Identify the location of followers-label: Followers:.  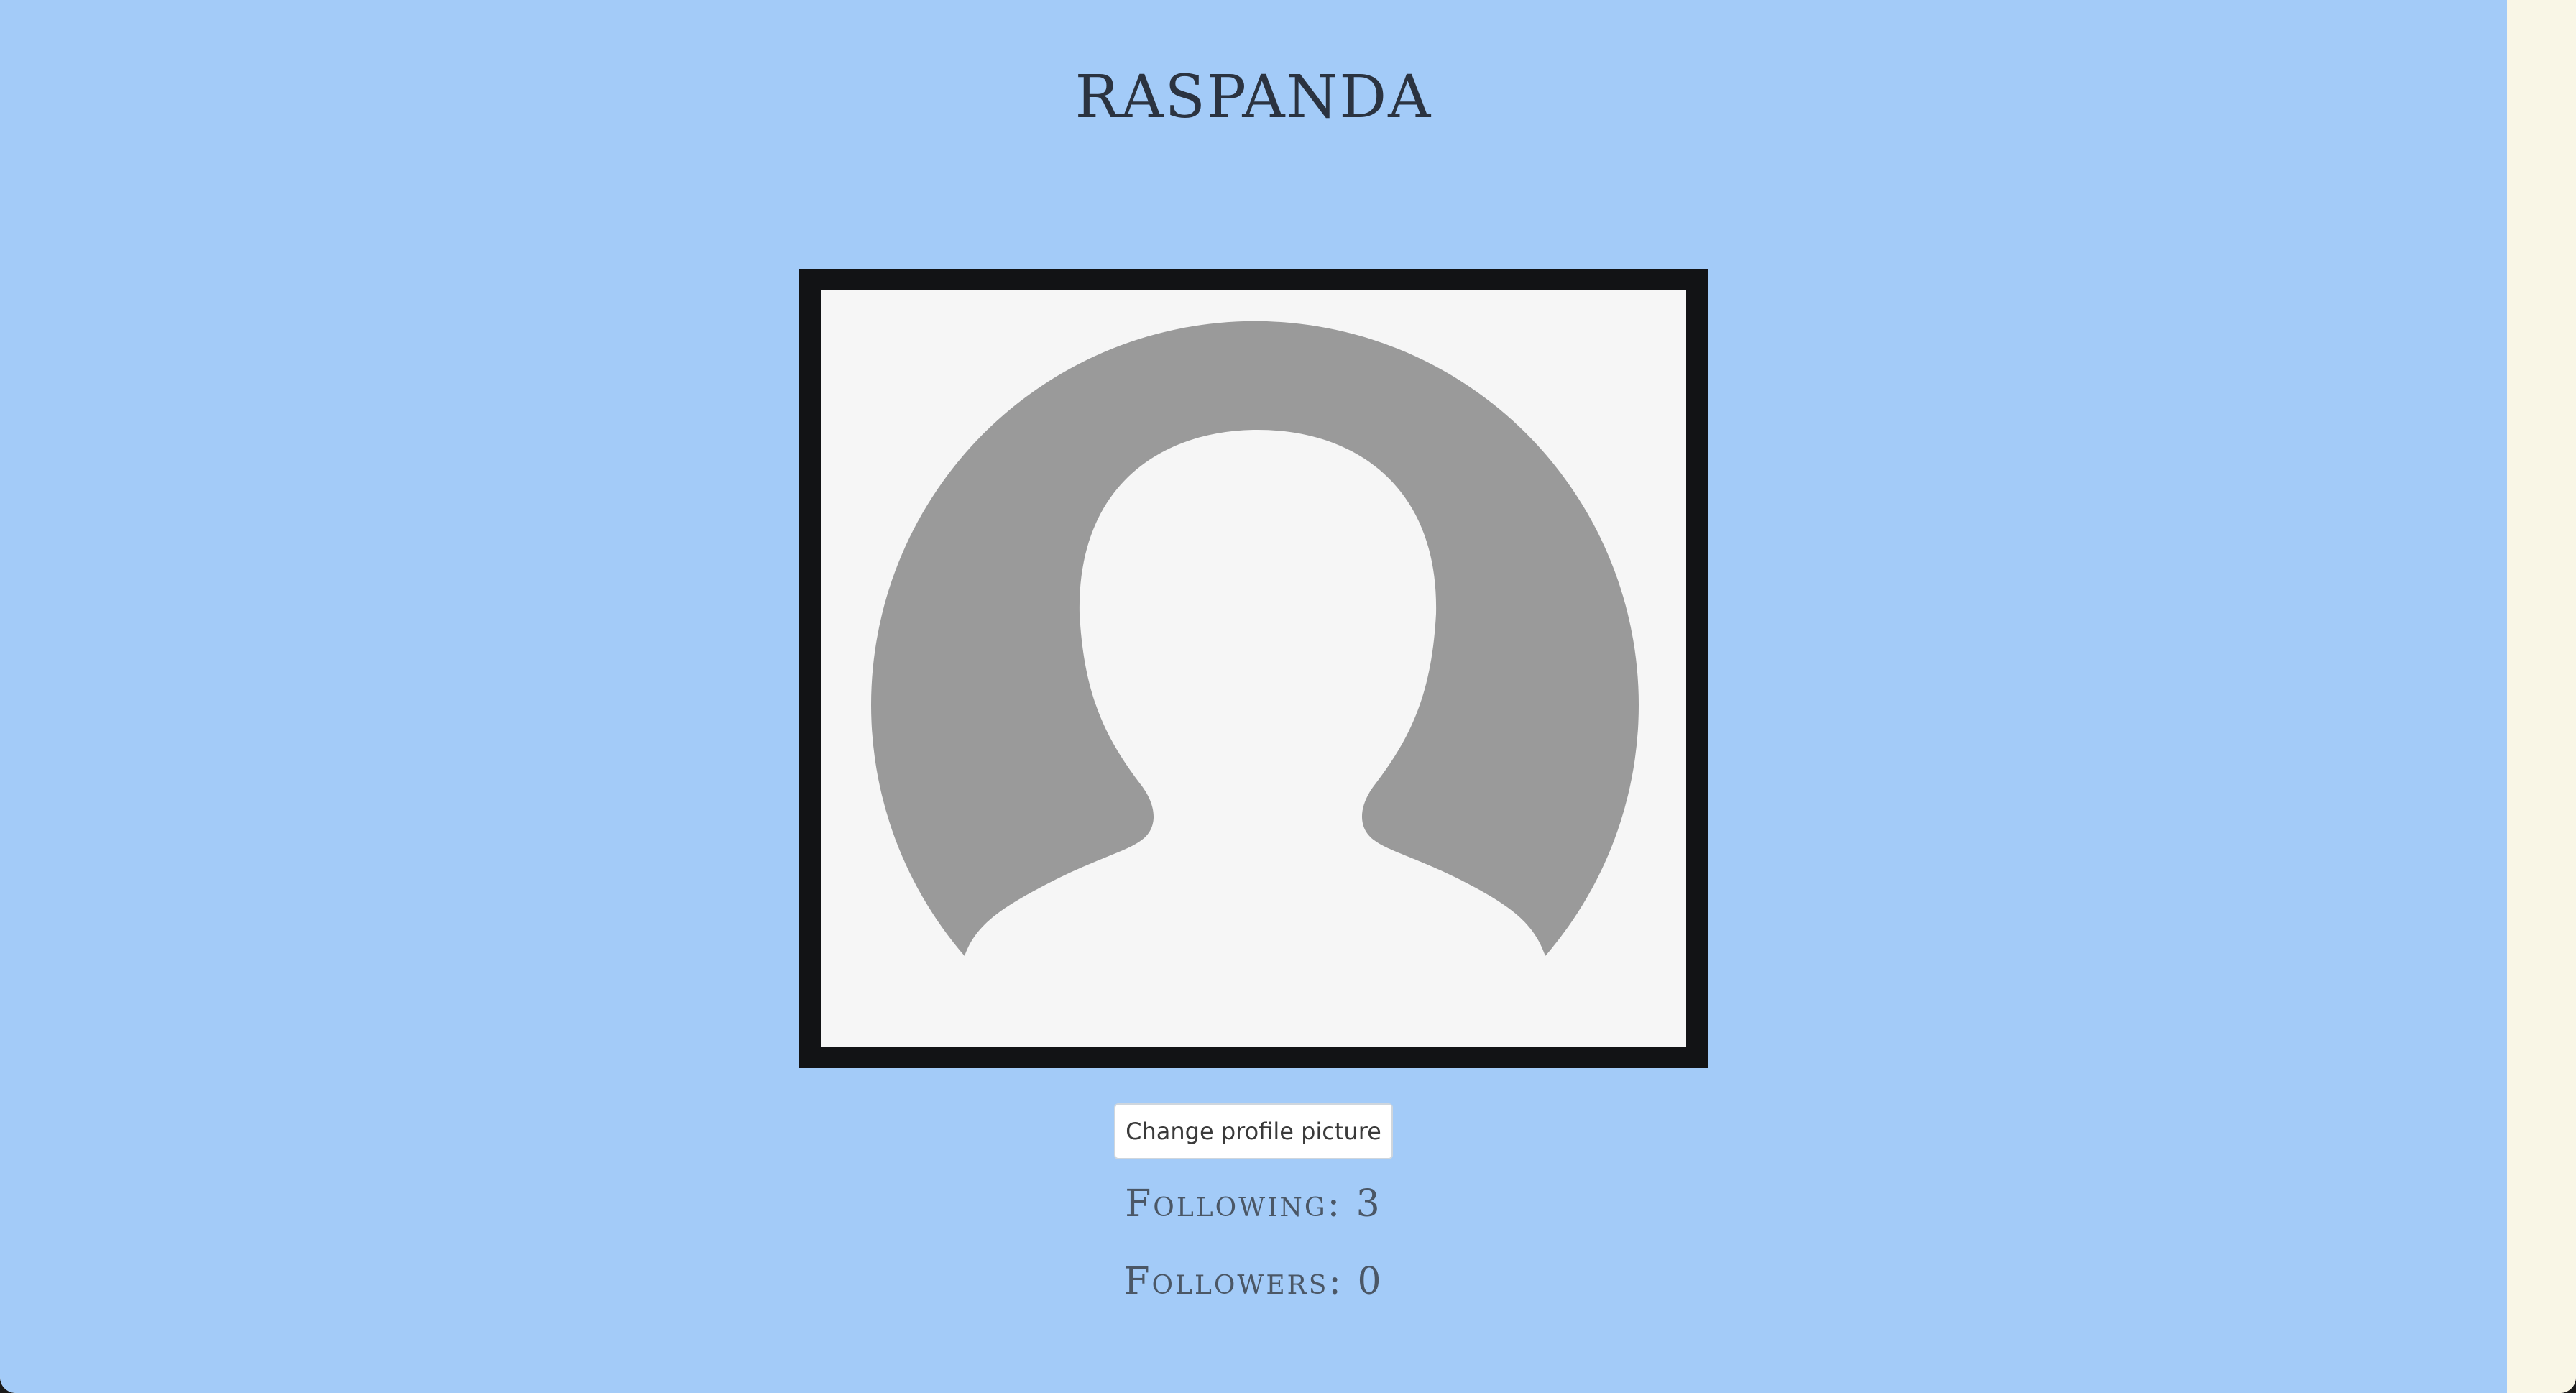
(1233, 1281).